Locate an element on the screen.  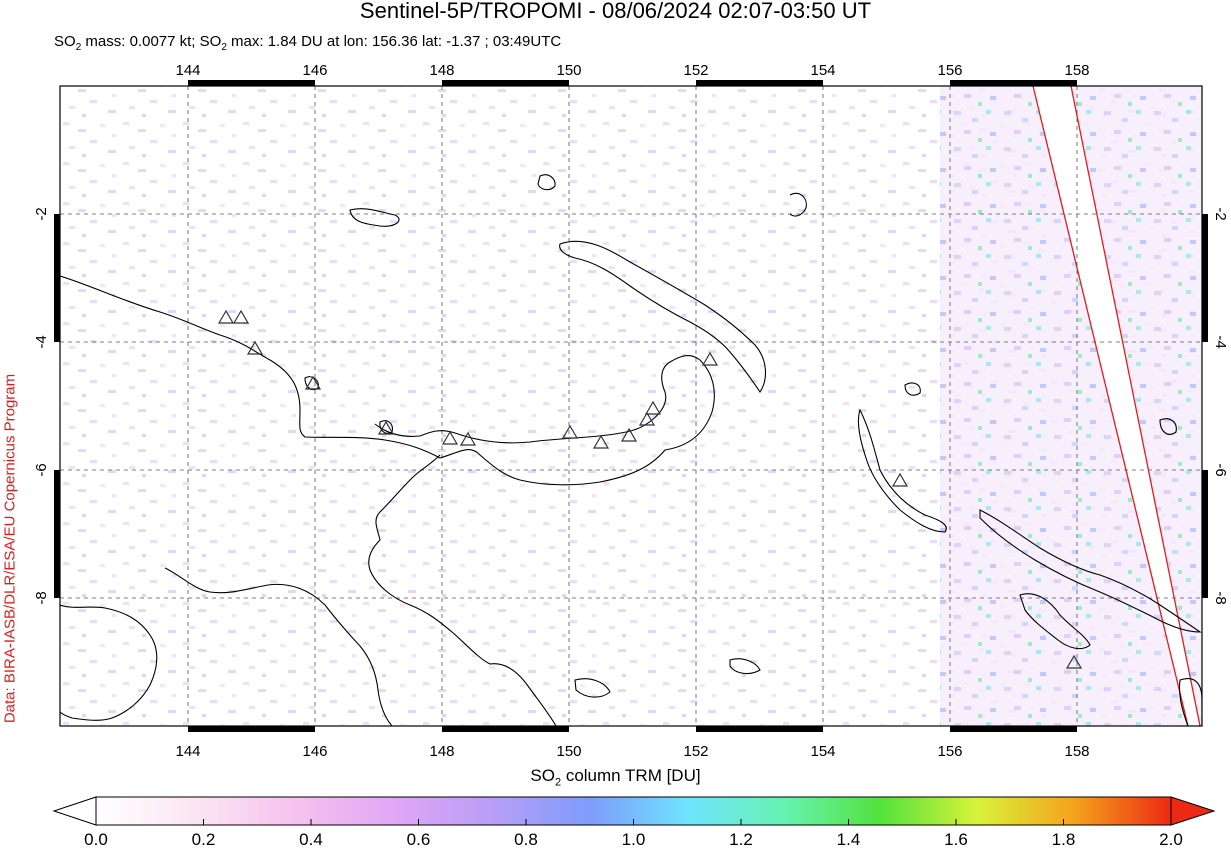
colorbar-label: SO2 column TRM [DU] is located at coordinates (615, 777).